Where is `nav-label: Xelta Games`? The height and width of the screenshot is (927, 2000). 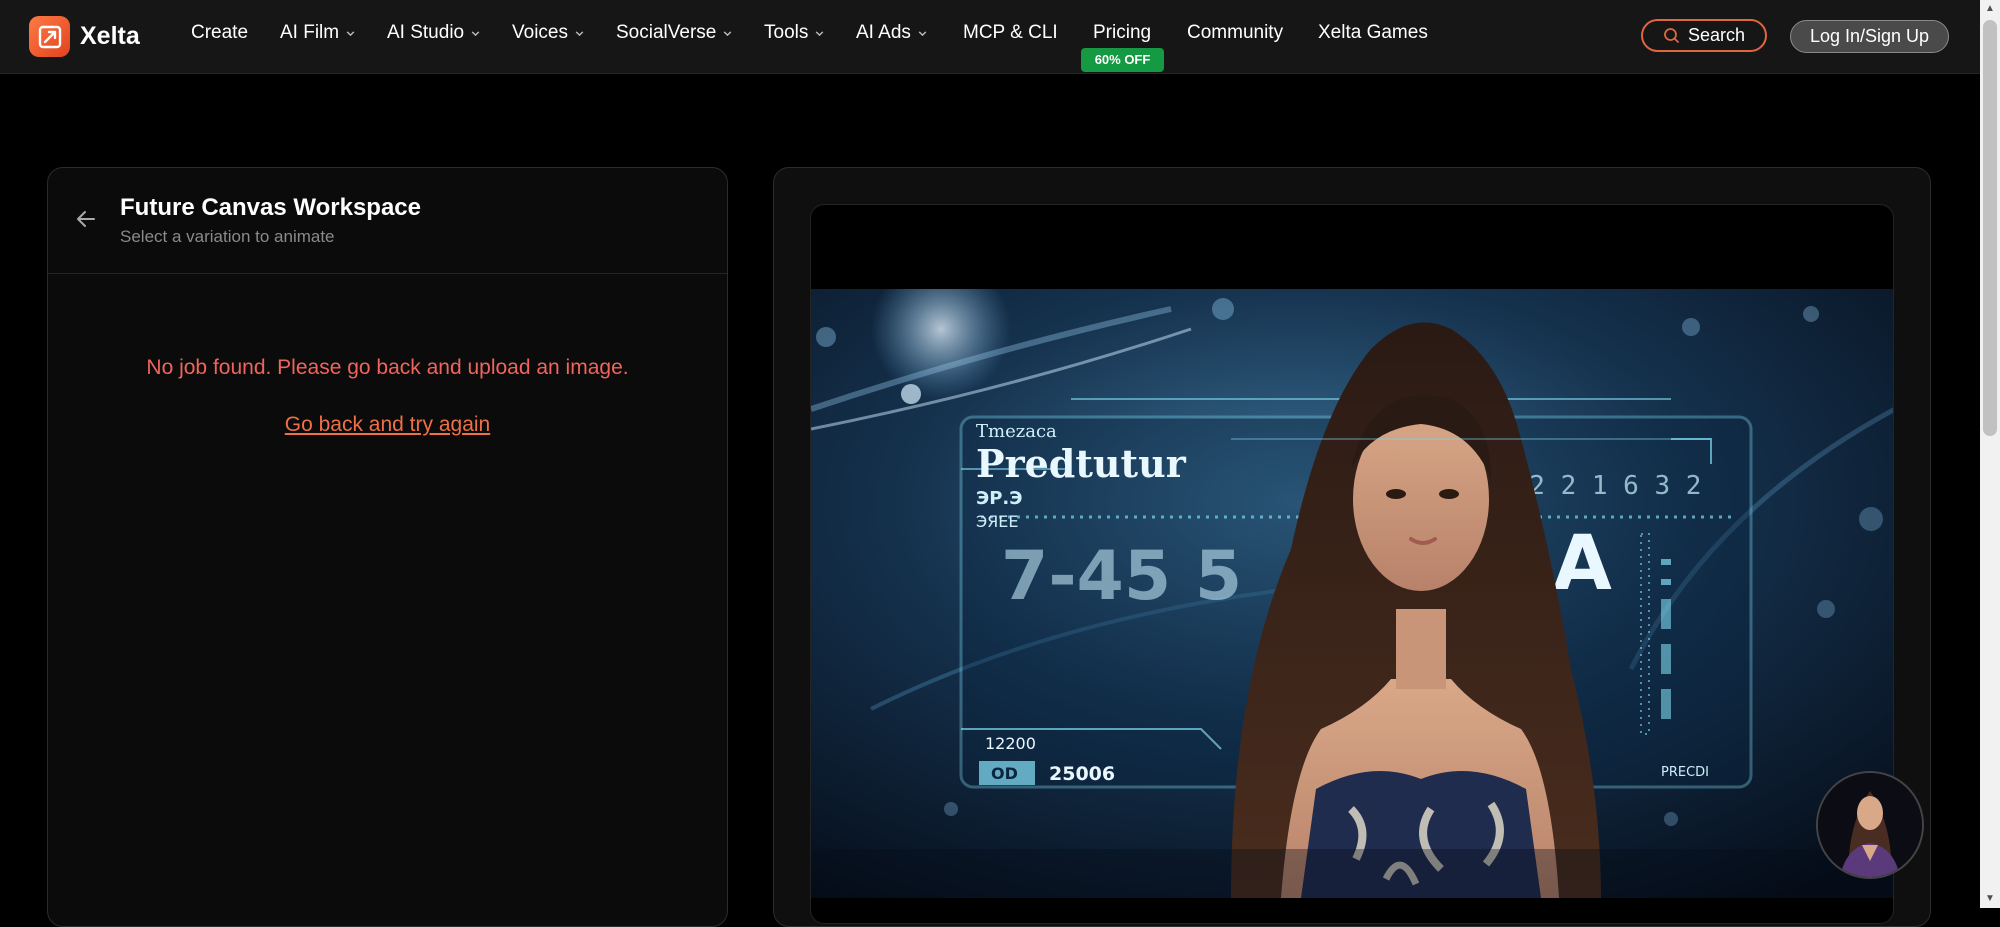
nav-label: Xelta Games is located at coordinates (1373, 32).